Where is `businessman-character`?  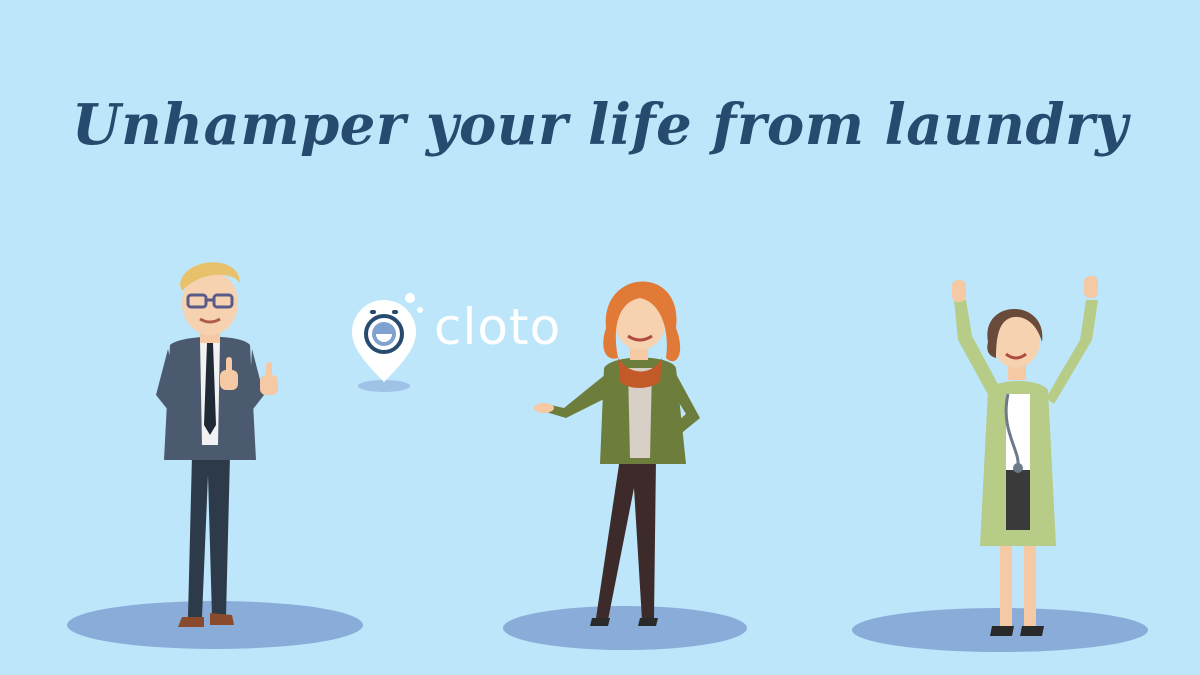 businessman-character is located at coordinates (215, 455).